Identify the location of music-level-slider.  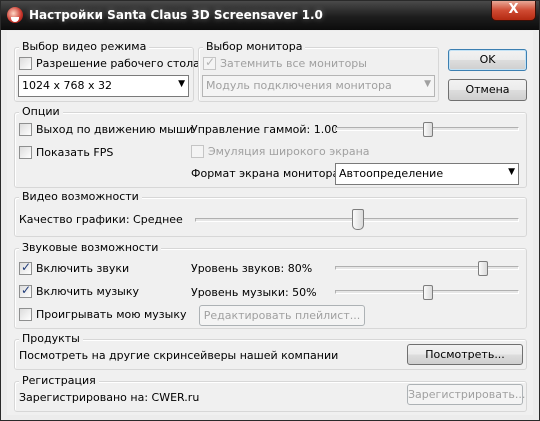
(427, 292).